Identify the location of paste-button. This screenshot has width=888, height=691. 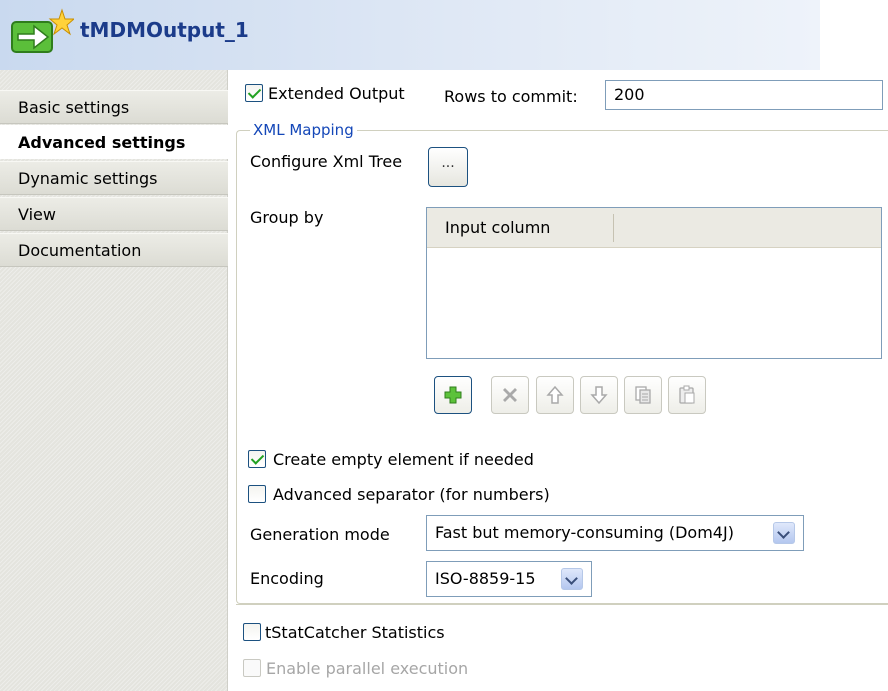
(687, 395).